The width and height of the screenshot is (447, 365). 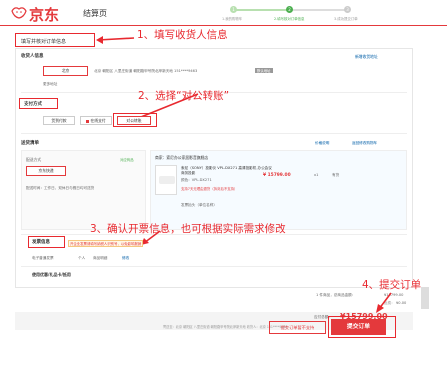 What do you see at coordinates (59, 120) in the screenshot?
I see `payment-cod-button: 货到付款` at bounding box center [59, 120].